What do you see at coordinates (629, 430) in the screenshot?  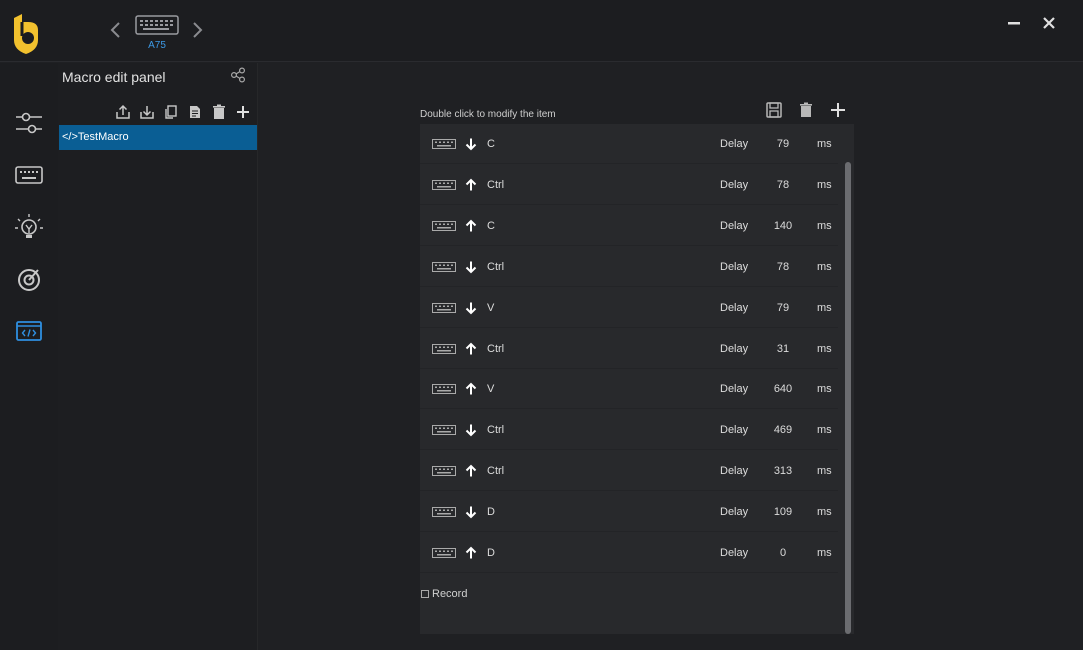 I see `macro-step-row: Ctrl Delay 469 ms` at bounding box center [629, 430].